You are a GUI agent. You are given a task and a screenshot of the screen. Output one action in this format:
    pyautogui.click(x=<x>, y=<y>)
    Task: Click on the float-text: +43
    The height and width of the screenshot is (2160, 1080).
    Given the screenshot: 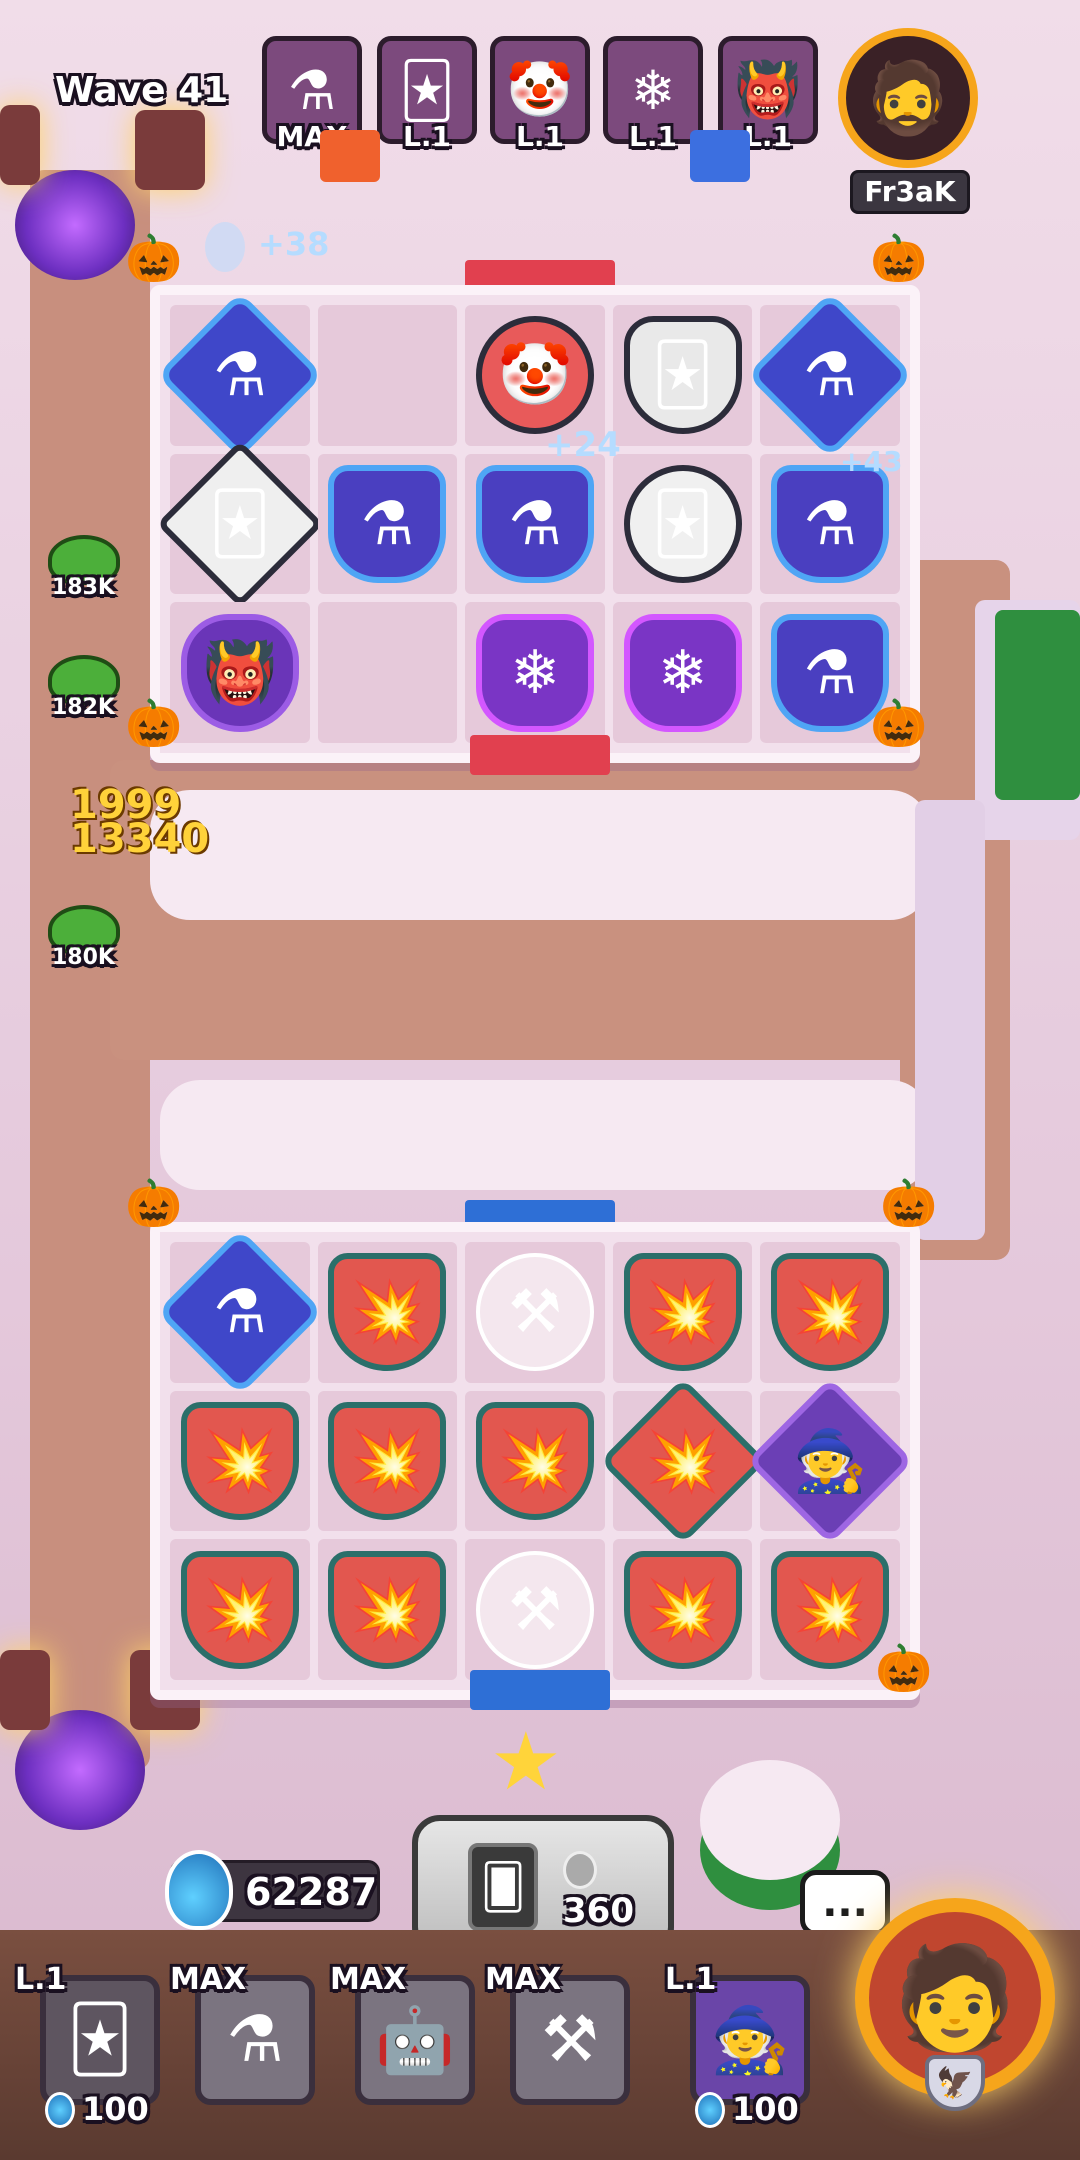 What is the action you would take?
    pyautogui.click(x=871, y=461)
    